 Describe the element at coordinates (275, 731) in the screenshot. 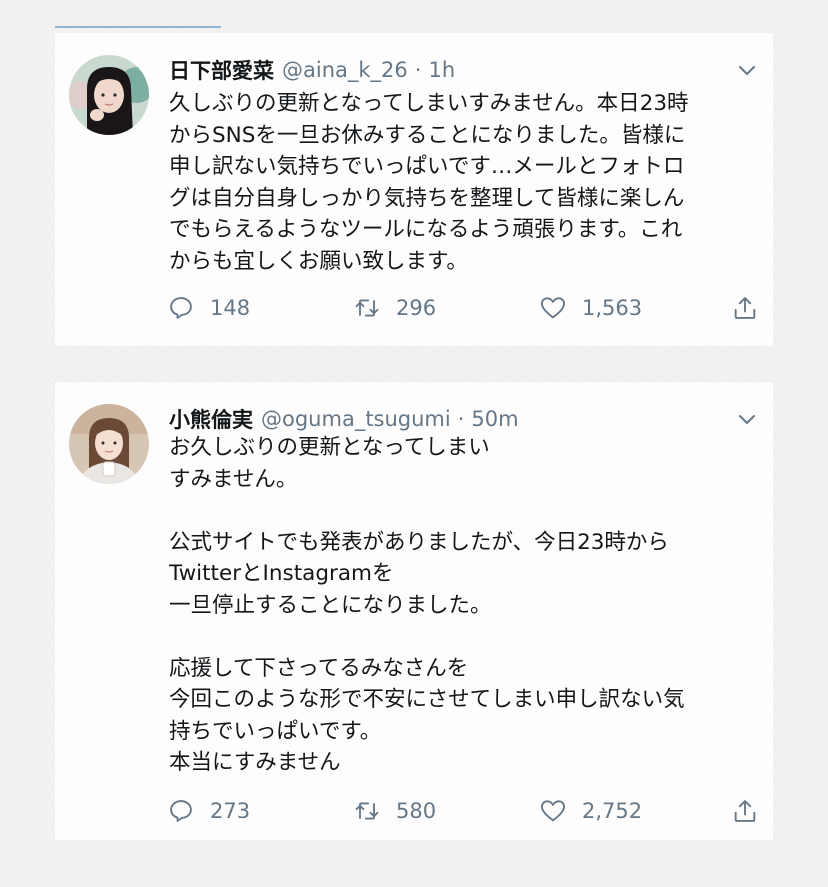

I see `tweet-line: 持ちでいっぱいです。` at that location.